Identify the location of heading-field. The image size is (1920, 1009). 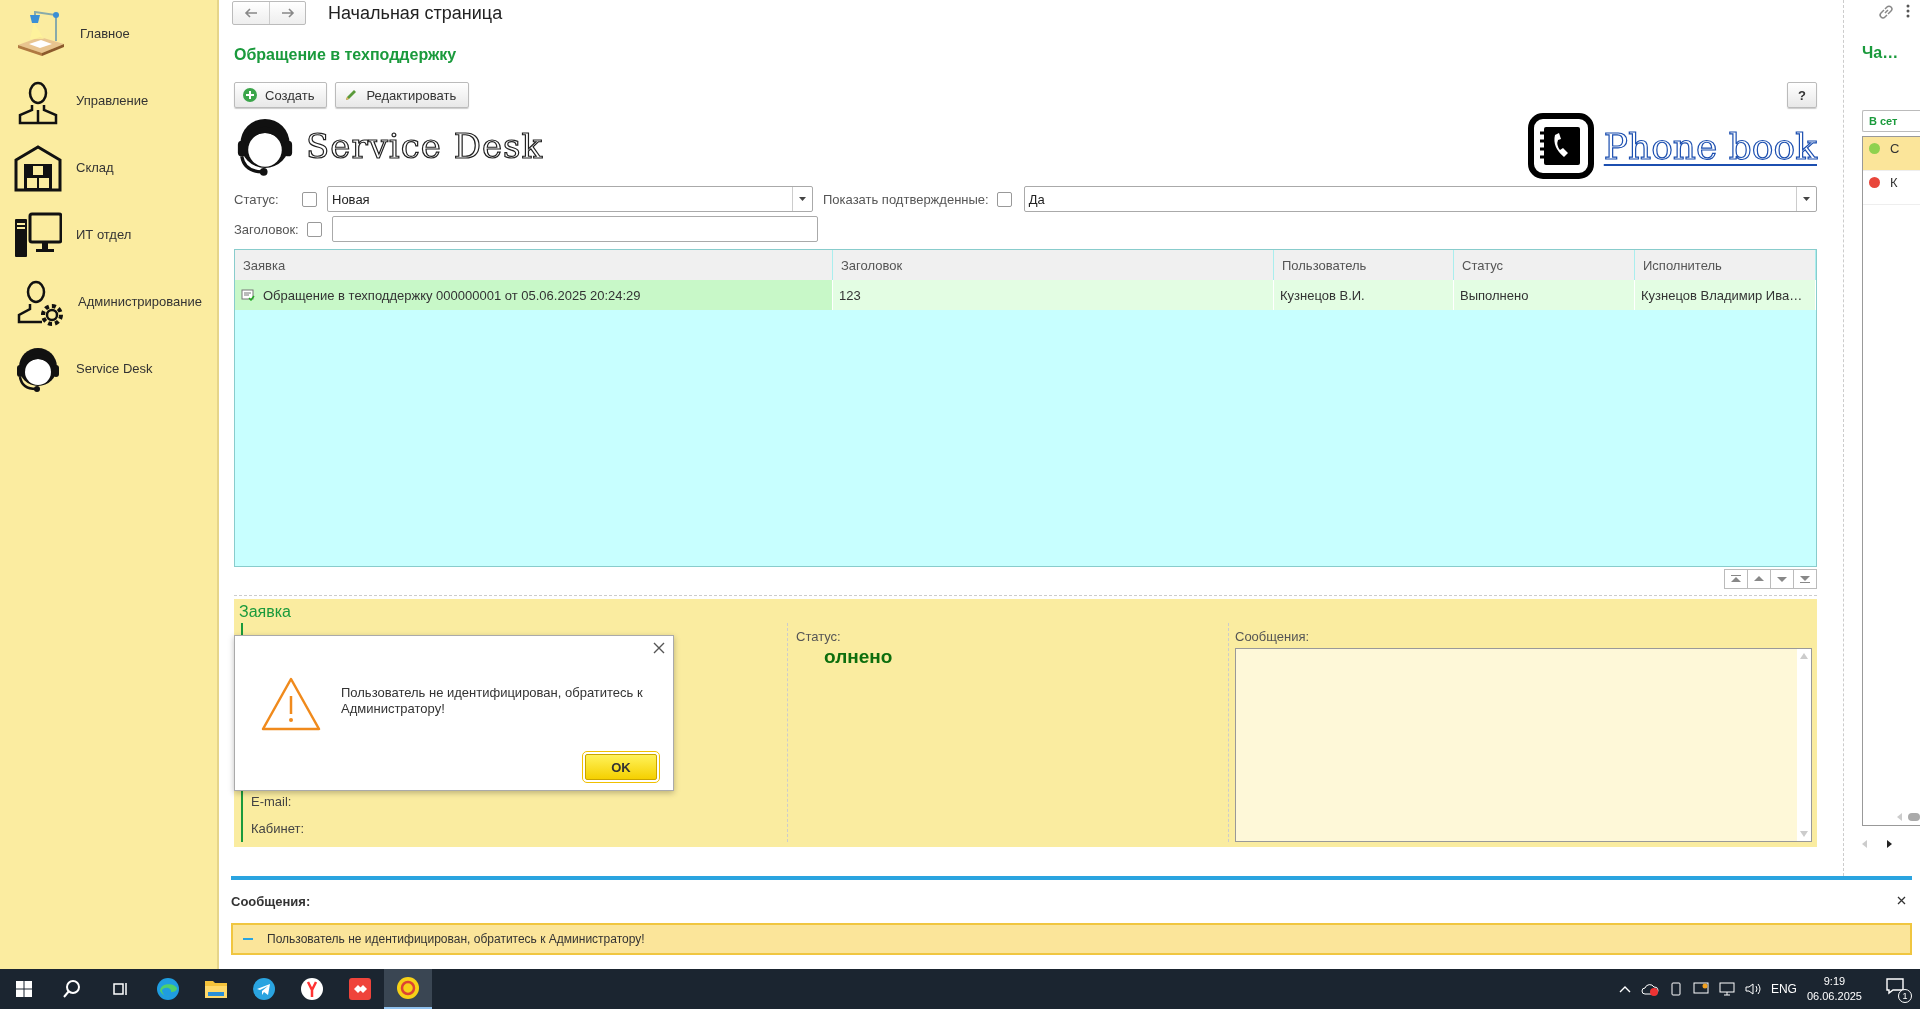
(574, 229).